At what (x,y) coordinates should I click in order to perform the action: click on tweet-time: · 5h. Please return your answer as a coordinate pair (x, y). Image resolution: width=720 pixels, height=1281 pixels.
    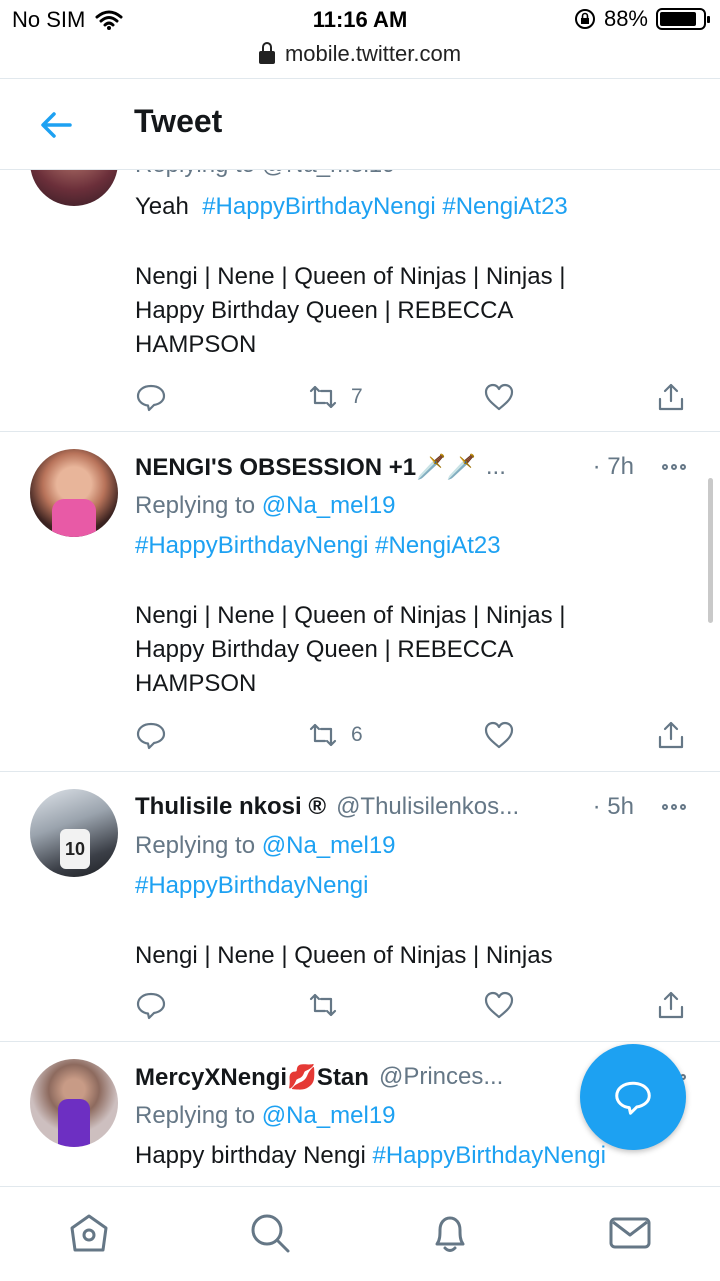
    Looking at the image, I should click on (608, 807).